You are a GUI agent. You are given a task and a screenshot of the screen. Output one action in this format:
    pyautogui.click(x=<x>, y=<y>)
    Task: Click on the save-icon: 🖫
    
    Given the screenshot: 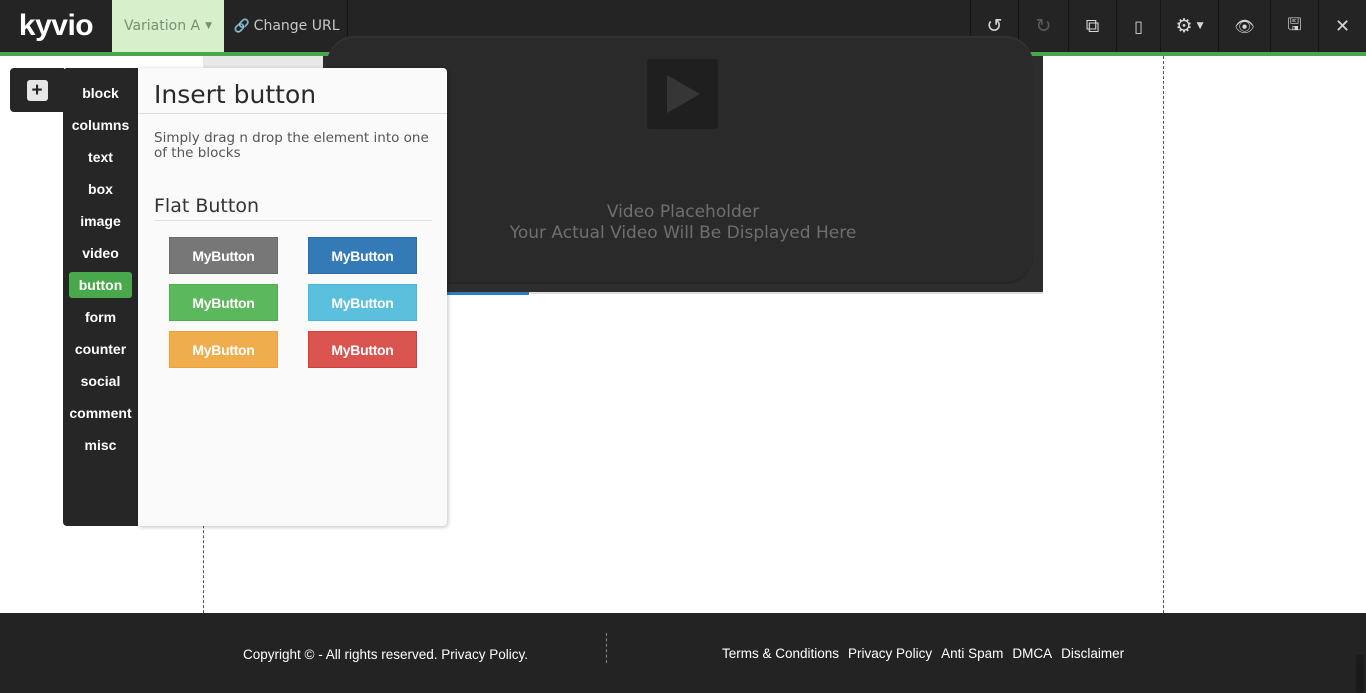 What is the action you would take?
    pyautogui.click(x=1294, y=24)
    